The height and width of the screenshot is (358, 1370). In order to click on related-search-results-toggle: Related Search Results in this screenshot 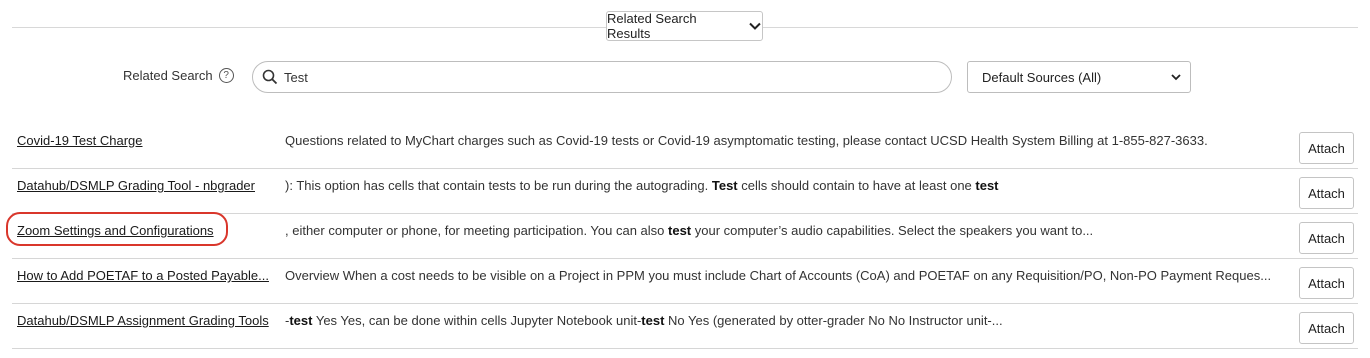, I will do `click(684, 26)`.